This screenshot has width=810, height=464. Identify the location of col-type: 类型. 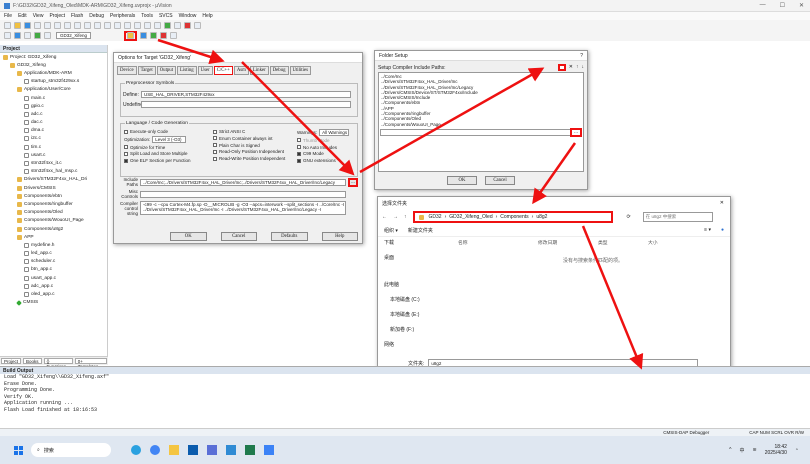
(623, 242).